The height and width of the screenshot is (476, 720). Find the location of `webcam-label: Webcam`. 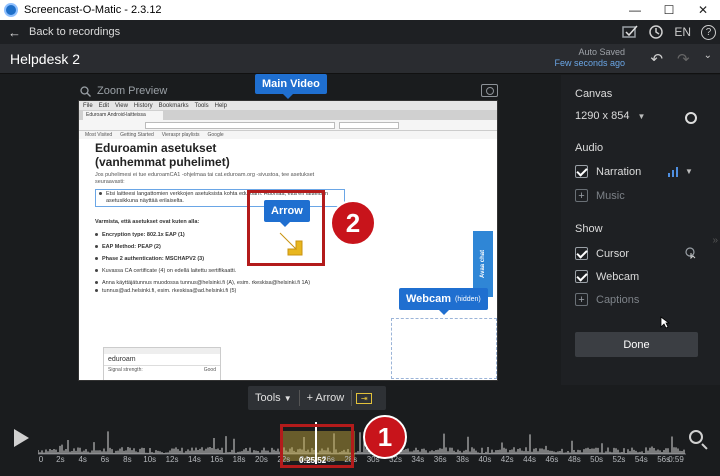

webcam-label: Webcam is located at coordinates (618, 276).